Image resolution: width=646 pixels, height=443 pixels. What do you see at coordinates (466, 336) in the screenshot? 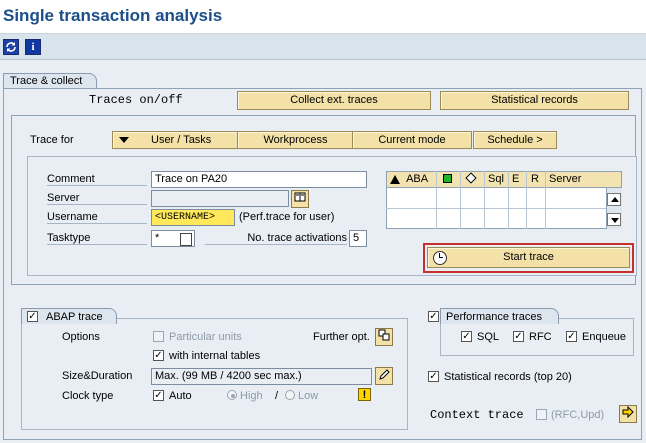
I see `sql-checkbox: ✓` at bounding box center [466, 336].